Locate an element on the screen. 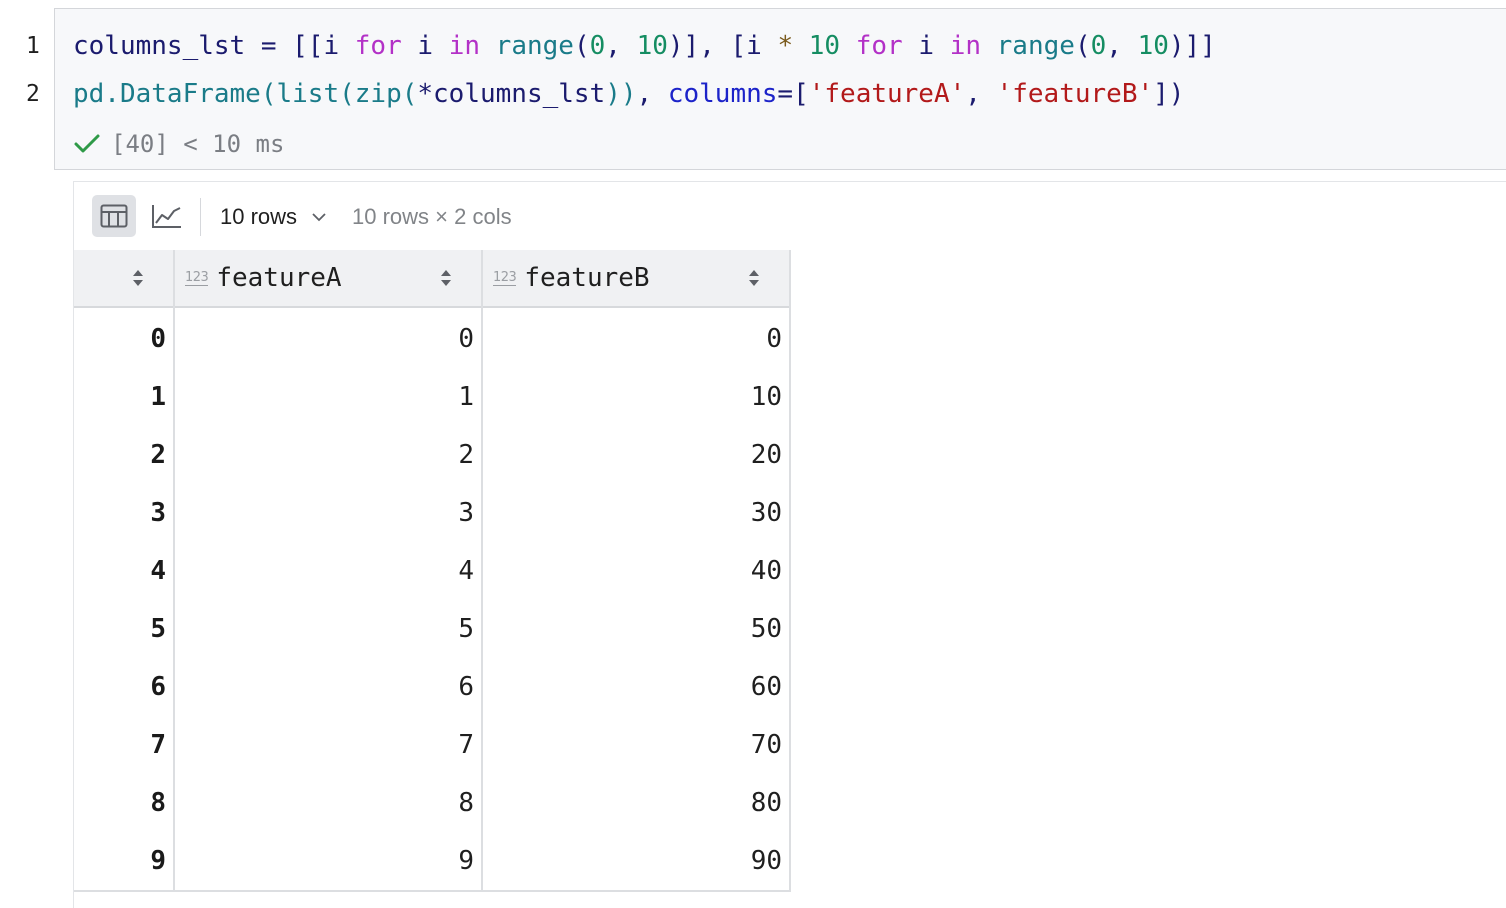 Image resolution: width=1506 pixels, height=908 pixels. row-index-cell: 2 is located at coordinates (124, 455).